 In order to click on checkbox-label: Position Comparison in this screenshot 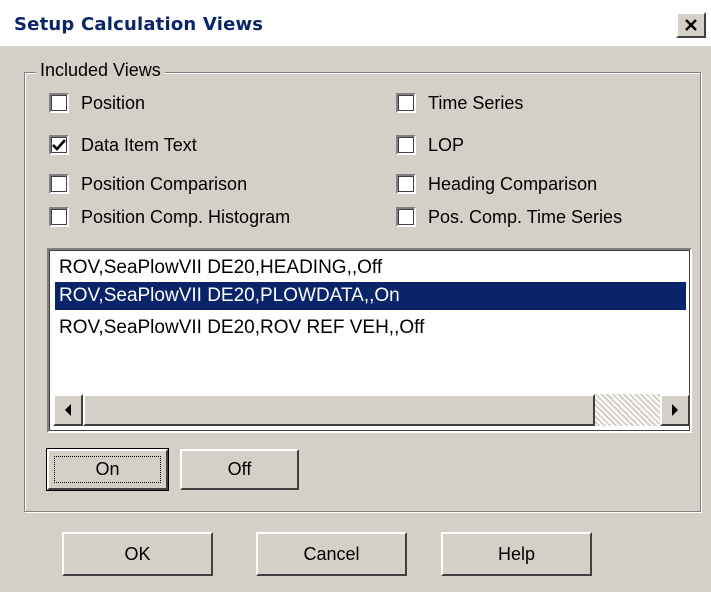, I will do `click(164, 183)`.